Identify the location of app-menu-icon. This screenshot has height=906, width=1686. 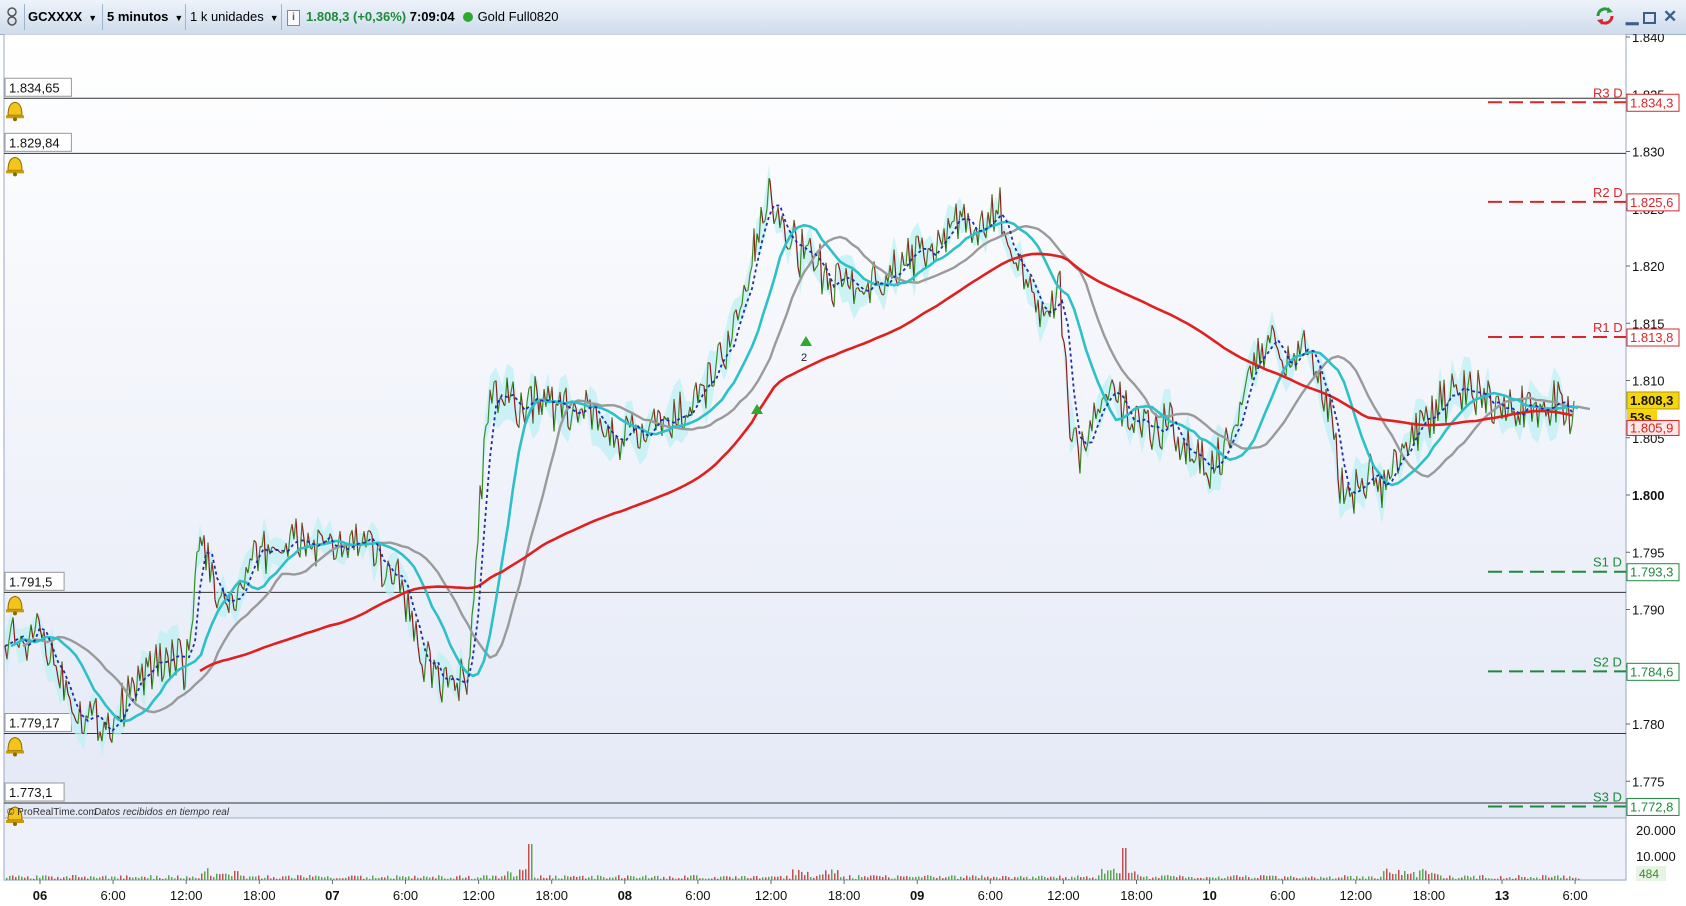
(13, 17).